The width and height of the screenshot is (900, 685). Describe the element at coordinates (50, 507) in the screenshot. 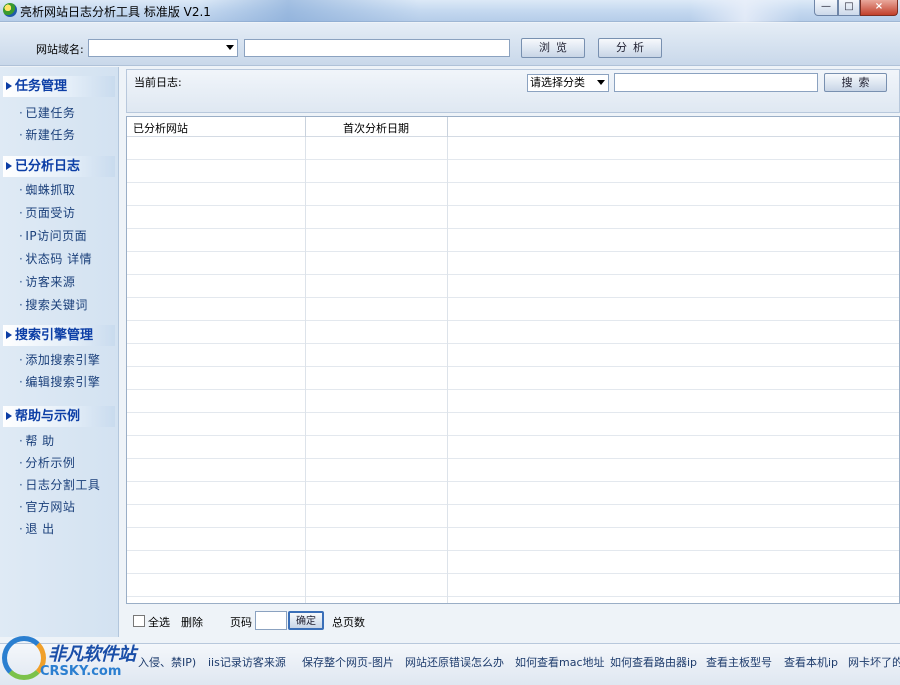

I see `sidebar-item-label: 官方网站` at that location.